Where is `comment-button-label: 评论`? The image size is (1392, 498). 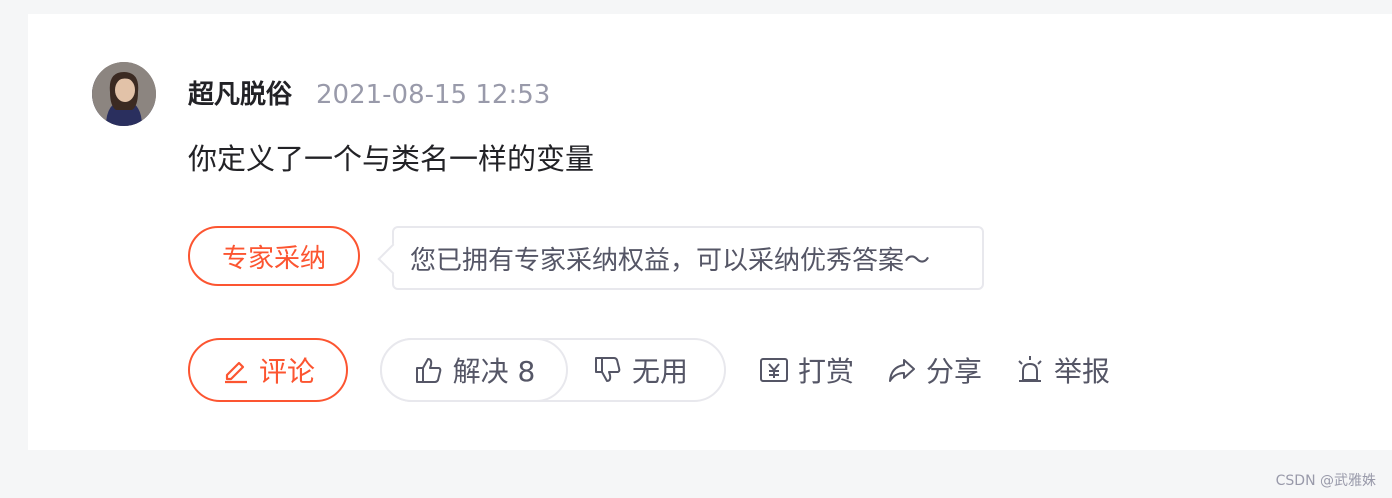 comment-button-label: 评论 is located at coordinates (286, 371).